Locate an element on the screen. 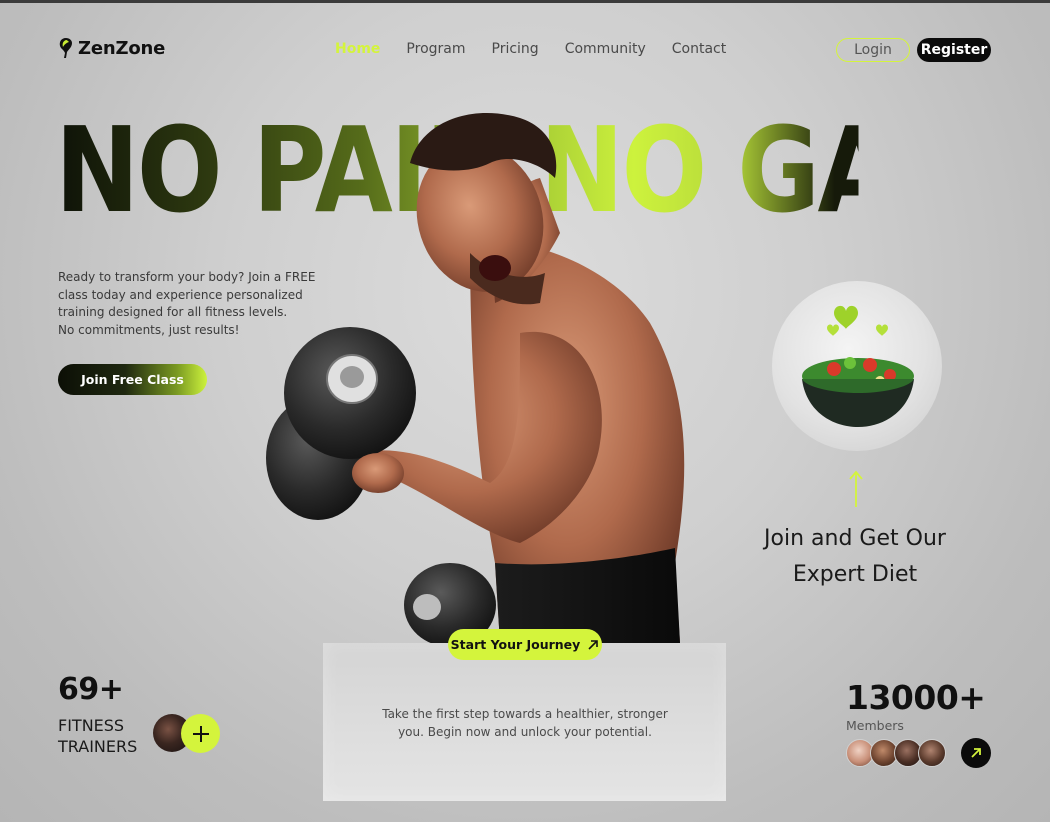 Image resolution: width=1050 pixels, height=822 pixels. diet-heading-line: Join and Get Our is located at coordinates (855, 538).